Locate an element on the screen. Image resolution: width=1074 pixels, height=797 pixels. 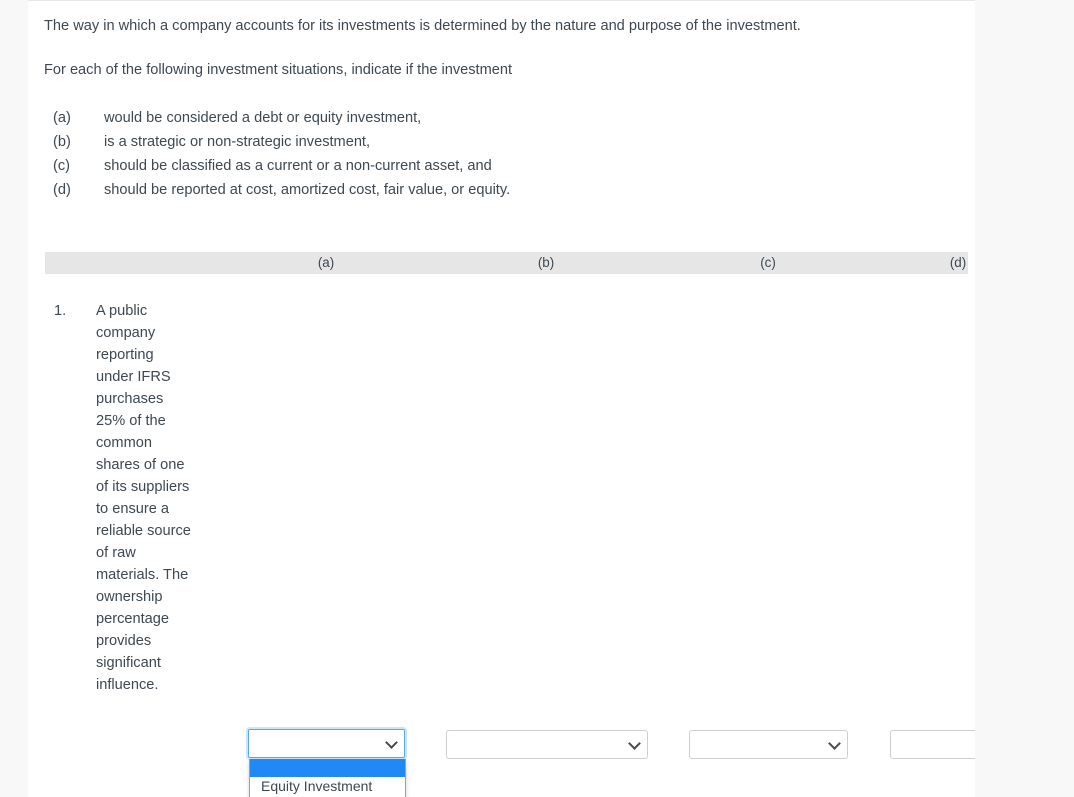
table-header-row: (a) (b) (c) (d) is located at coordinates (506, 263).